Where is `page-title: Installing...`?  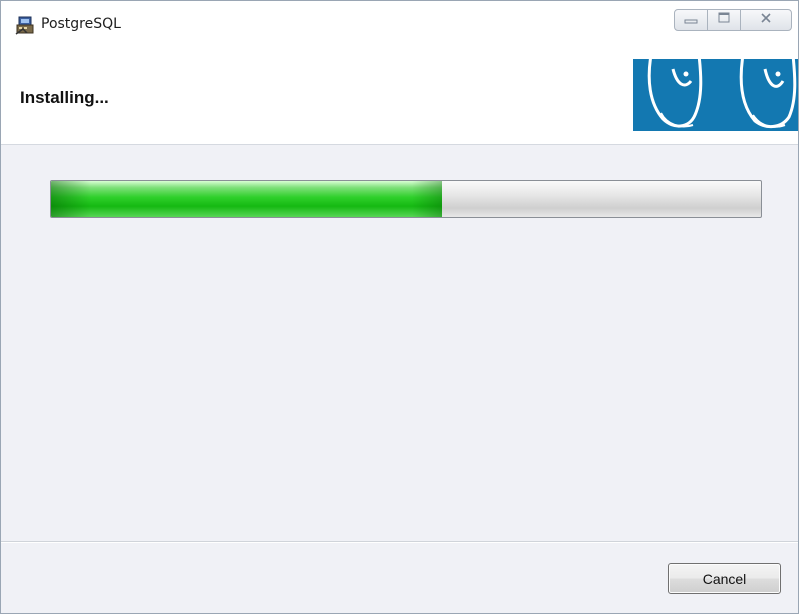 page-title: Installing... is located at coordinates (64, 97).